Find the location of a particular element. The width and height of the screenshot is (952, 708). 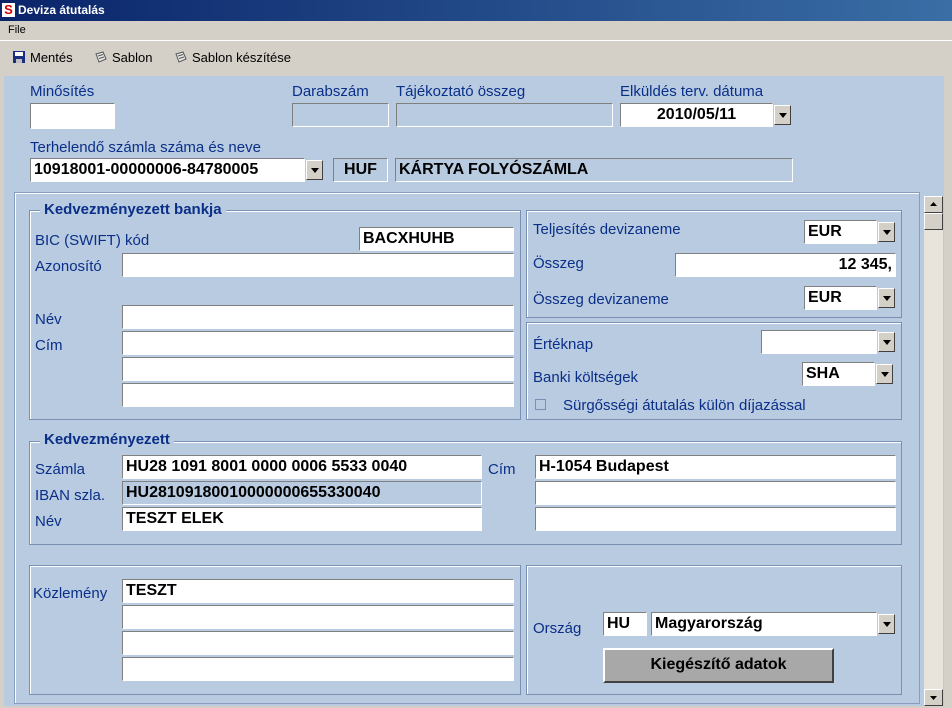

beneficiary-name-input: TESZT ELEK is located at coordinates (302, 519).